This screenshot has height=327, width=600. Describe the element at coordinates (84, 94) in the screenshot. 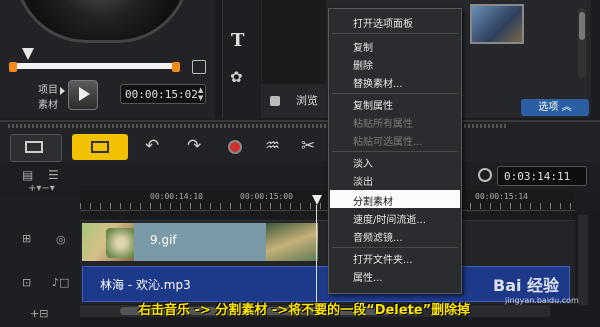

I see `play-icon` at that location.